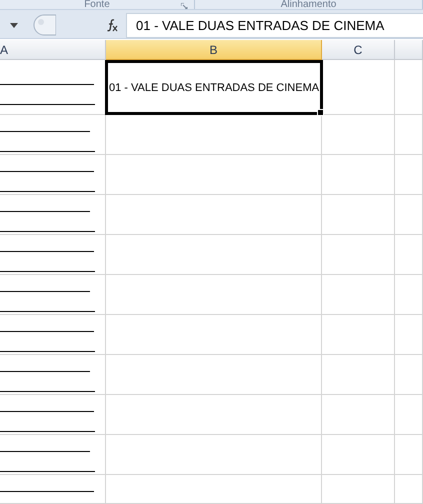 Image resolution: width=423 pixels, height=504 pixels. What do you see at coordinates (214, 50) in the screenshot?
I see `column-header: B` at bounding box center [214, 50].